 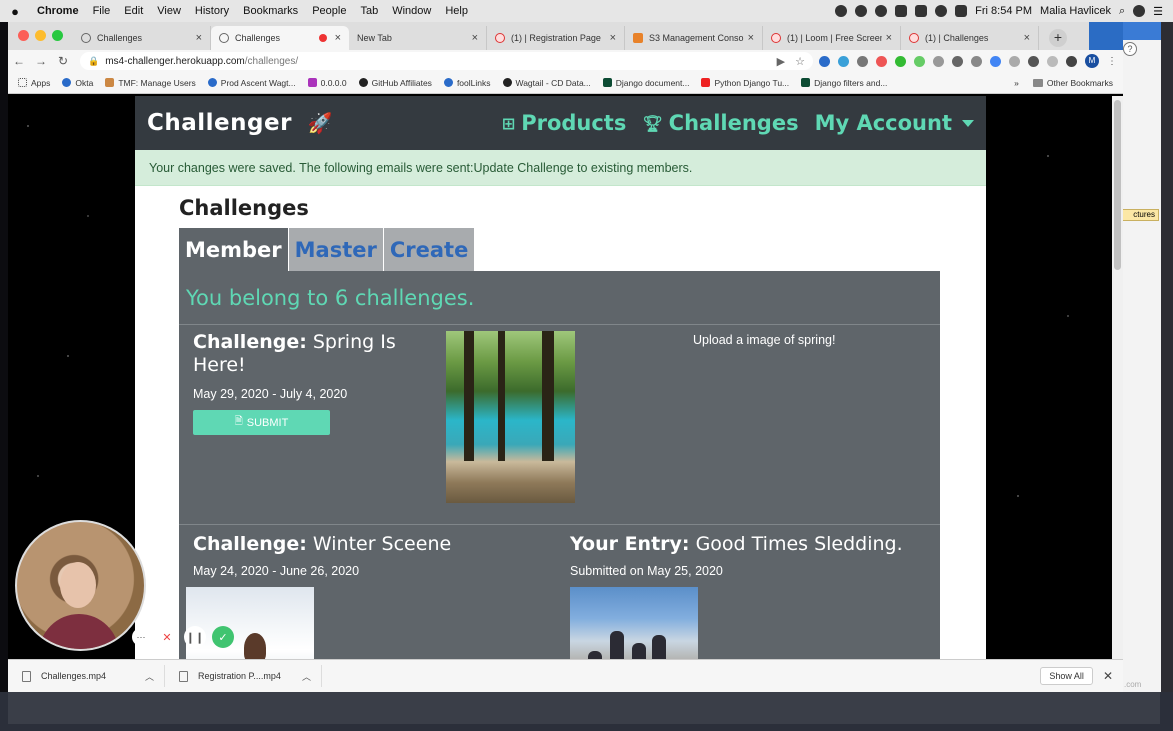 I want to click on screen-icon, so click(x=901, y=11).